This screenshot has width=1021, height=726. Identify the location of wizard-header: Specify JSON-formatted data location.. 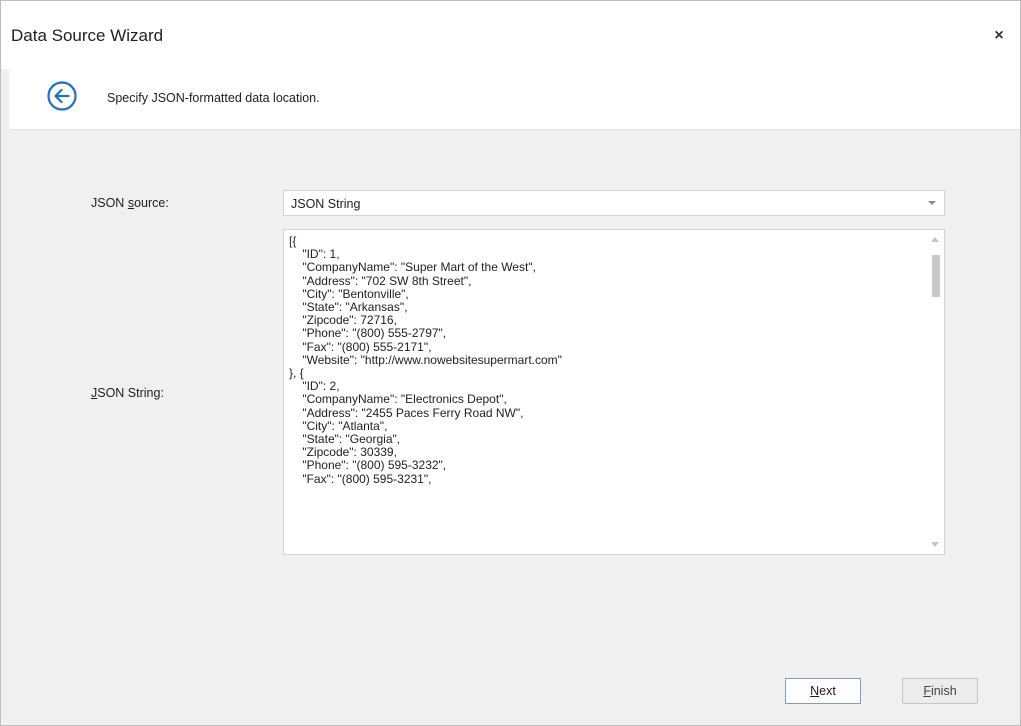
(514, 99).